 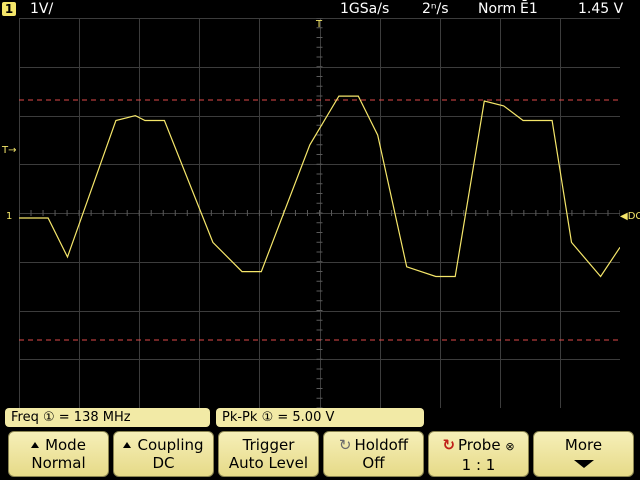 I want to click on timebase: 2ⁿ/s, so click(x=435, y=9).